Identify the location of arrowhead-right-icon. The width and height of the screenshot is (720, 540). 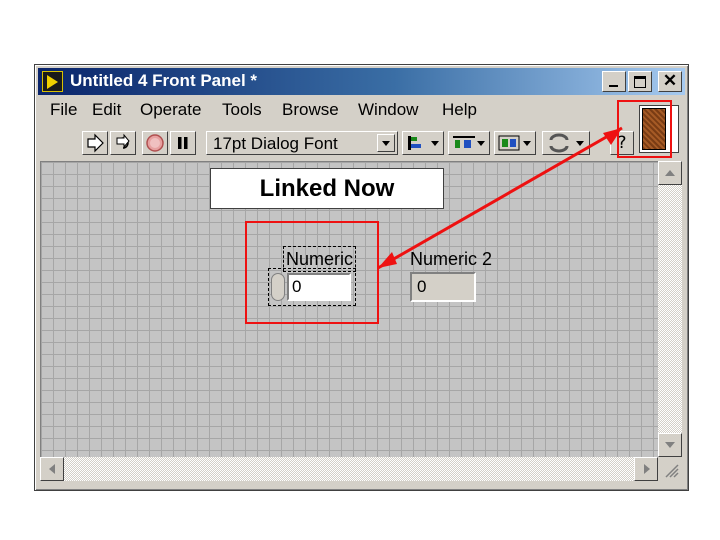
(612, 136).